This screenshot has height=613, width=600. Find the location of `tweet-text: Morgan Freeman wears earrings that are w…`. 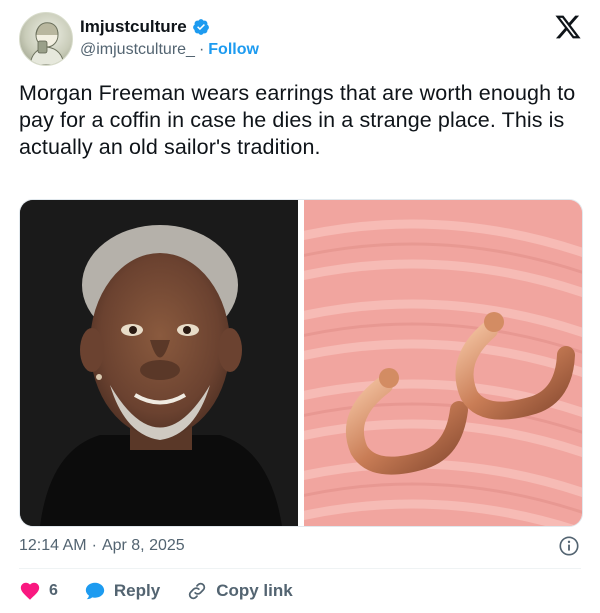

tweet-text: Morgan Freeman wears earrings that are w… is located at coordinates (297, 120).